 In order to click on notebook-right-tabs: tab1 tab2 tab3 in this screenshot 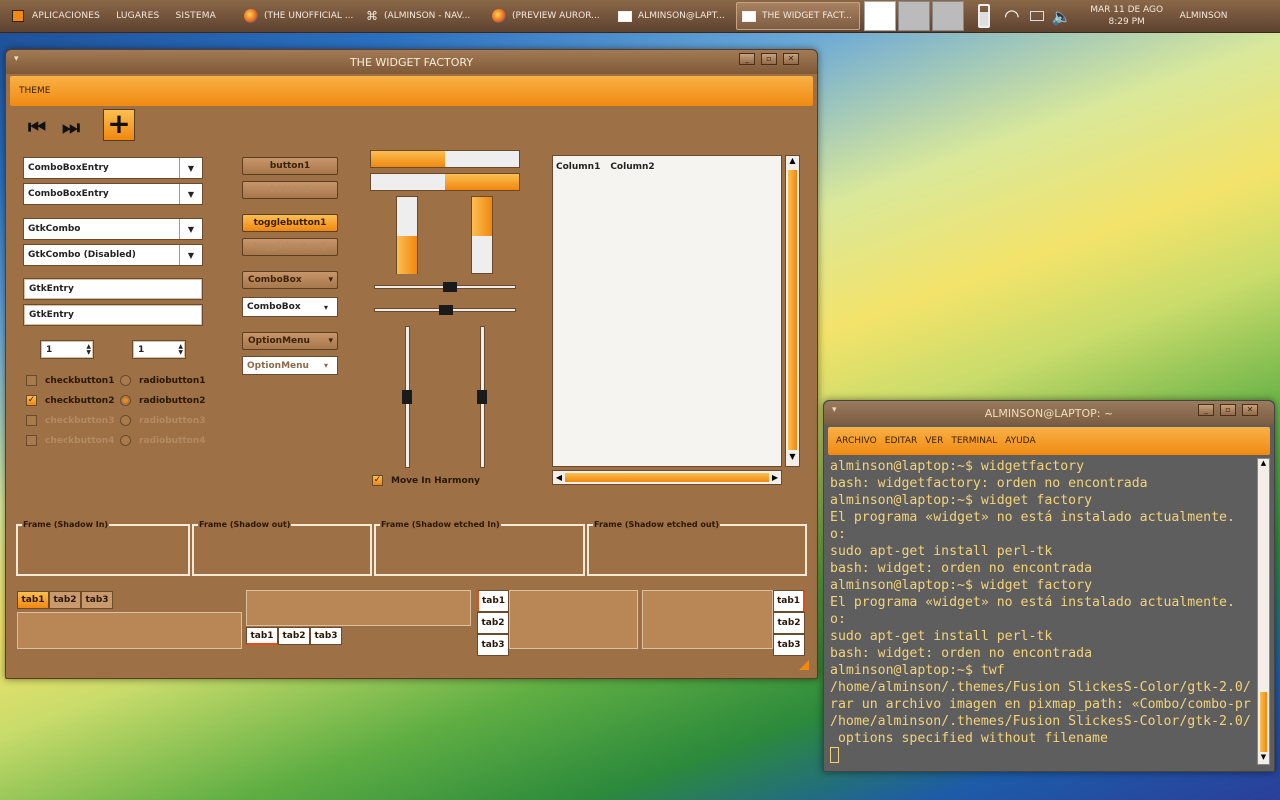, I will do `click(789, 623)`.